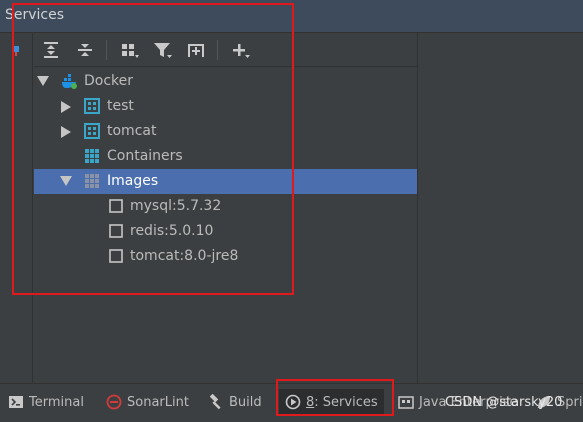 Image resolution: width=583 pixels, height=422 pixels. I want to click on services-icon, so click(293, 402).